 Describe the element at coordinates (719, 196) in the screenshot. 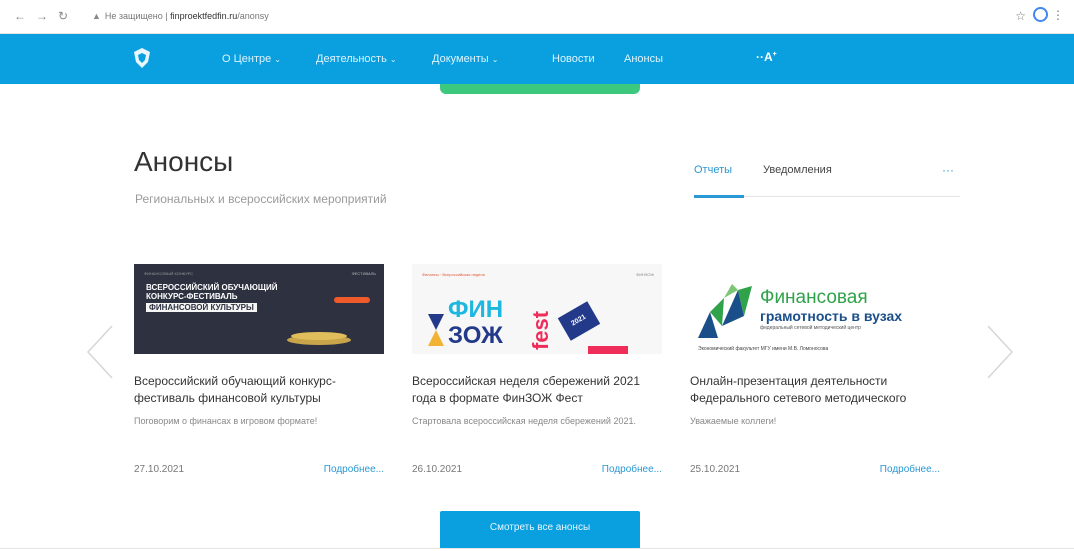

I see `active-tab-indicator` at that location.